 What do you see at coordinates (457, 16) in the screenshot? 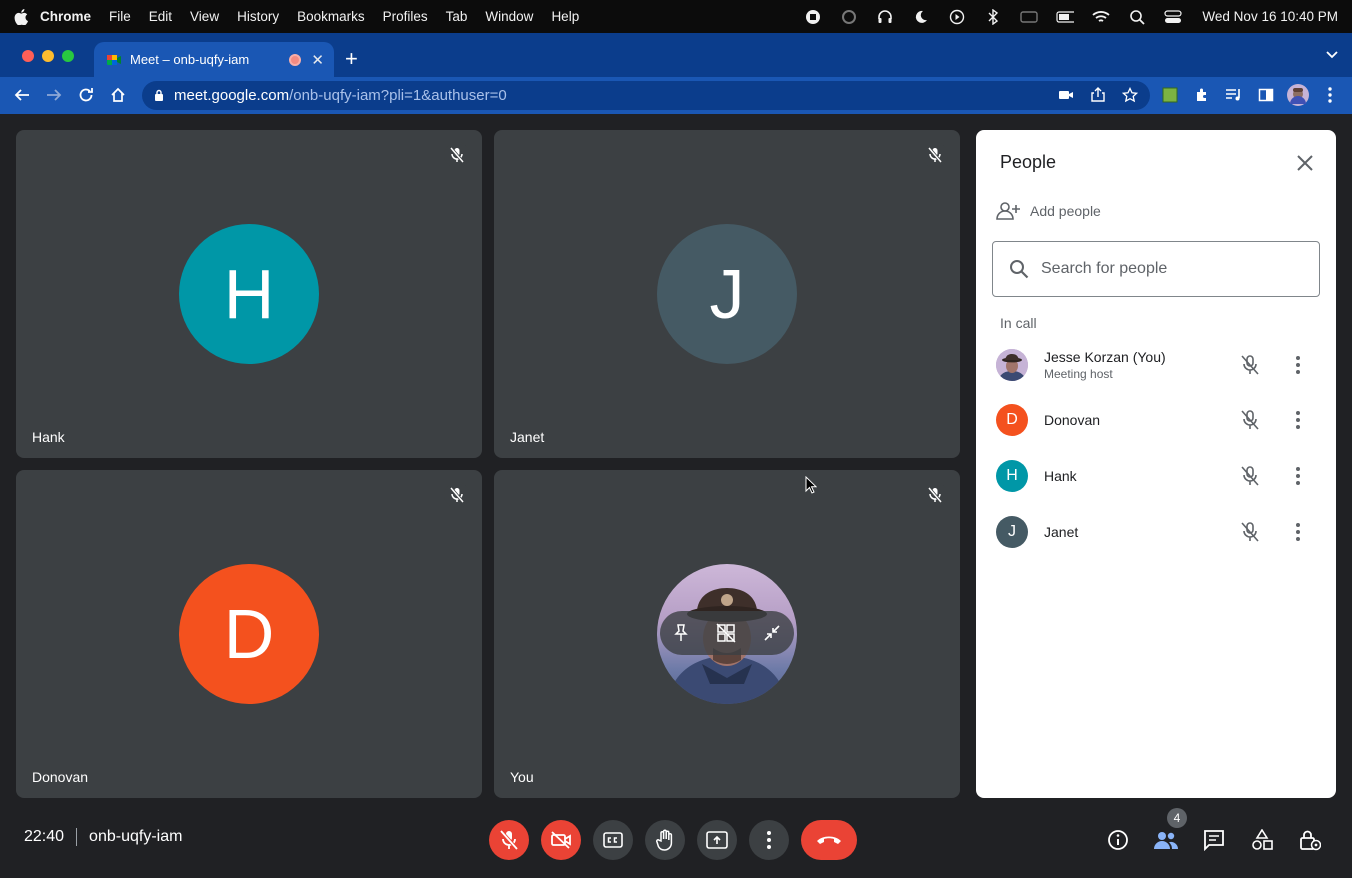
I see `menu-tab: Tab` at bounding box center [457, 16].